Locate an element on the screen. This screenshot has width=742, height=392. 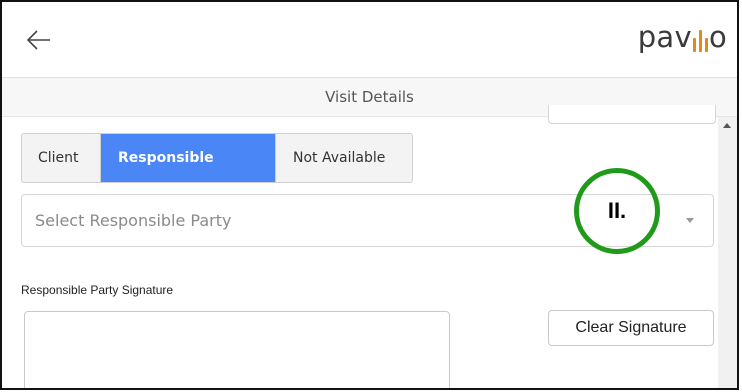
pavillio-logo: pav o is located at coordinates (682, 37).